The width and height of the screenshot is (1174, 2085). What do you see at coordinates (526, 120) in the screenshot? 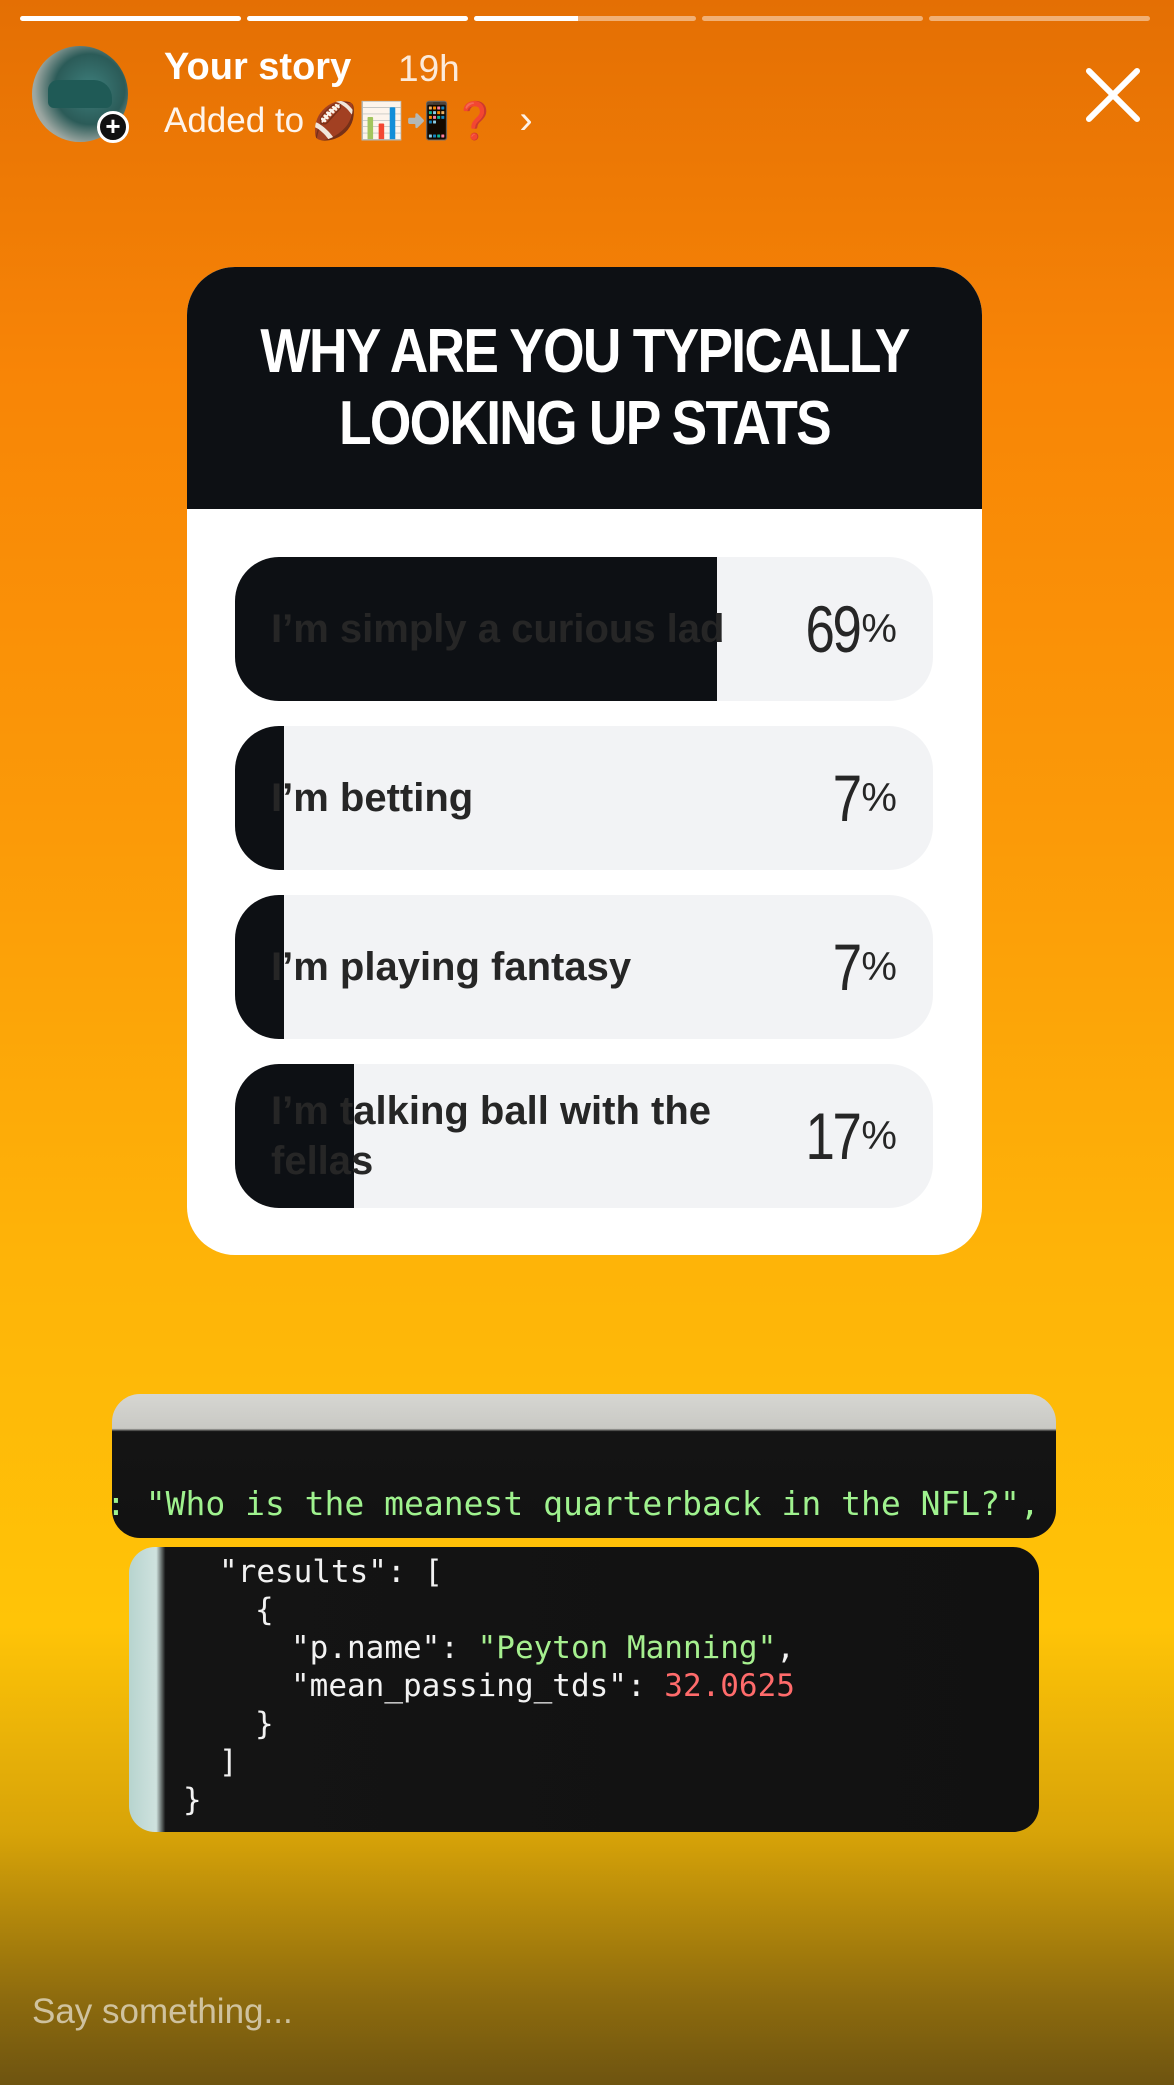
I see `chevron-right-icon: ›` at bounding box center [526, 120].